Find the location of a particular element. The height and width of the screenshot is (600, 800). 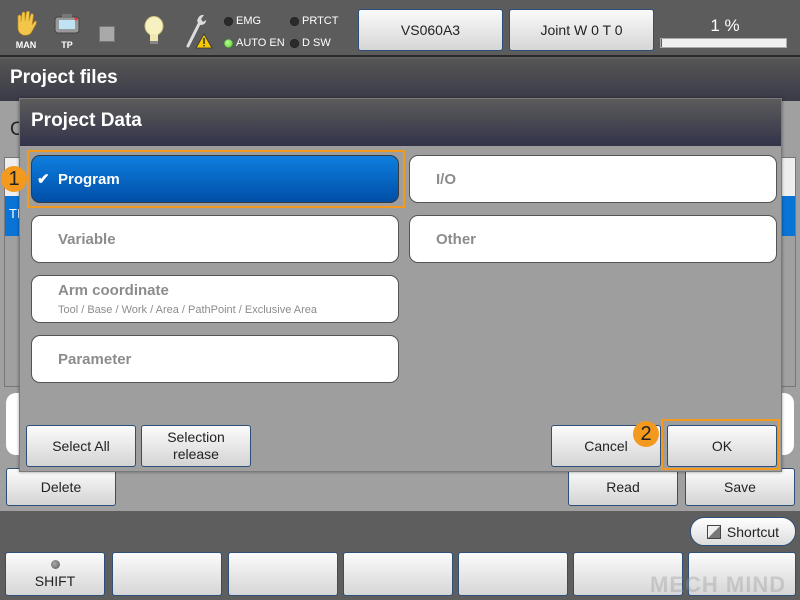

option-label: Arm coordinate is located at coordinates (113, 290).